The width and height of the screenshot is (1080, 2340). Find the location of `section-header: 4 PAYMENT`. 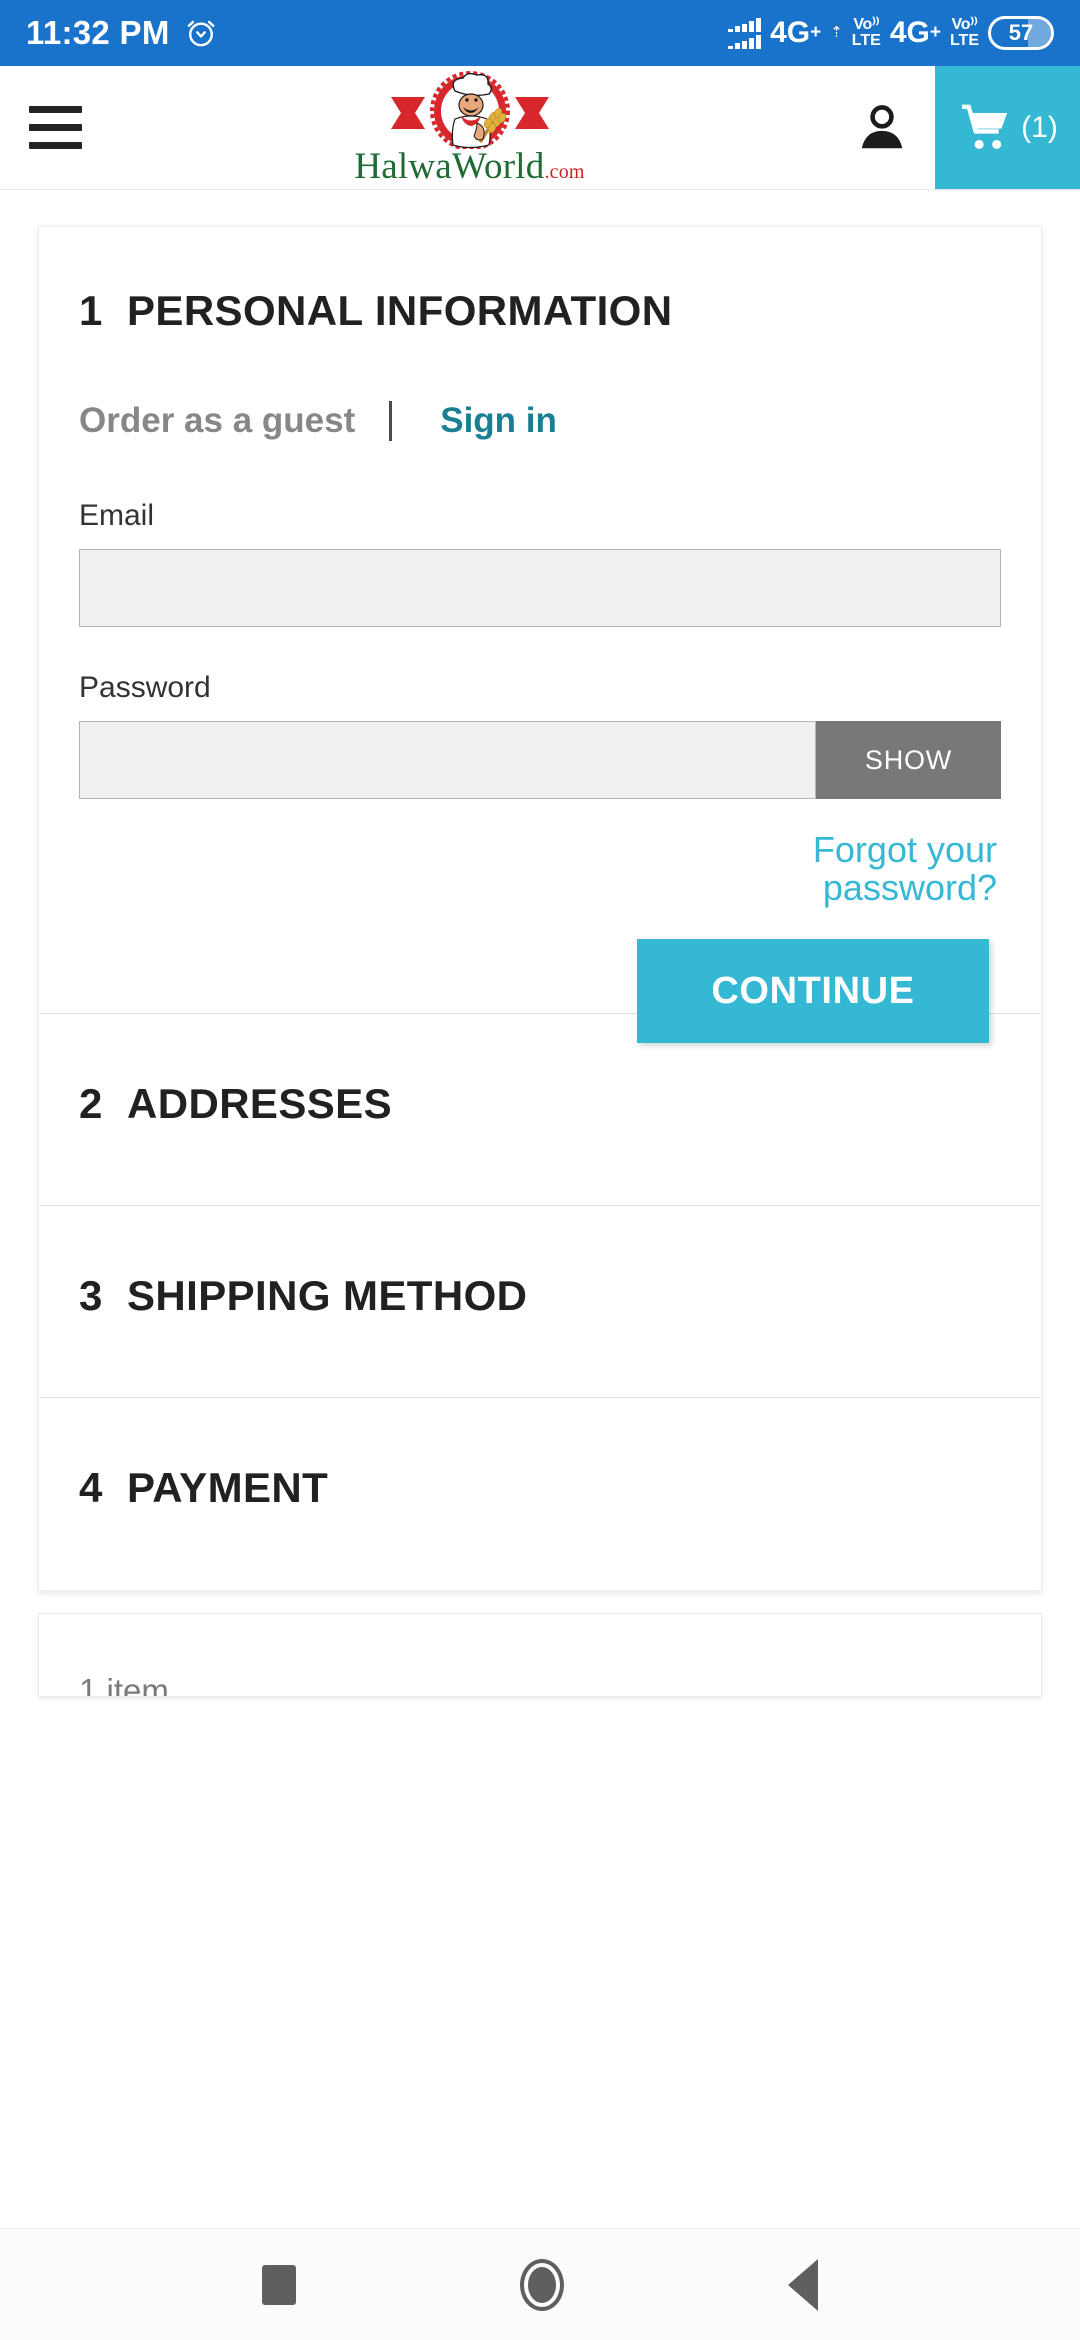

section-header: 4 PAYMENT is located at coordinates (540, 1455).